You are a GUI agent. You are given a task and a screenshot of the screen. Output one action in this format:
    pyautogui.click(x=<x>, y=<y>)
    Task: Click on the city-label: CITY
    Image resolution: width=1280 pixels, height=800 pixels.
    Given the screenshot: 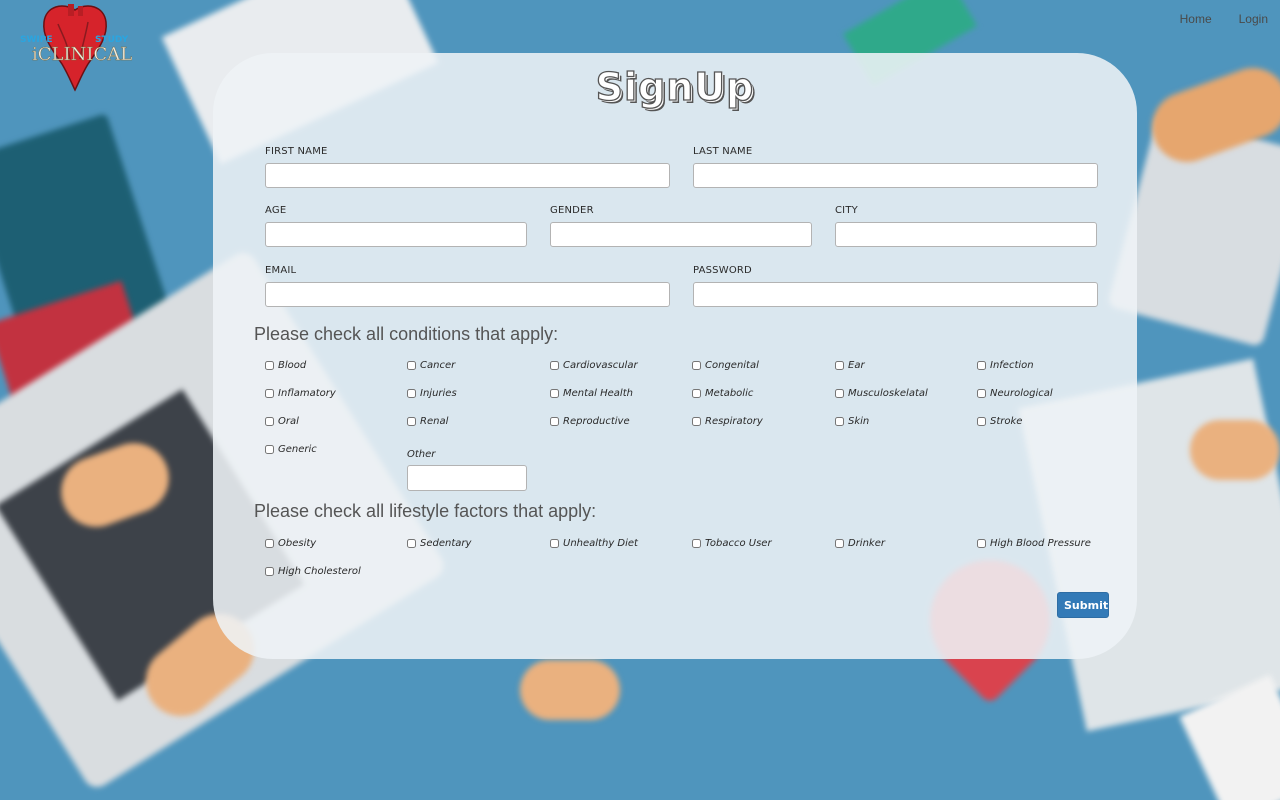 What is the action you would take?
    pyautogui.click(x=846, y=210)
    